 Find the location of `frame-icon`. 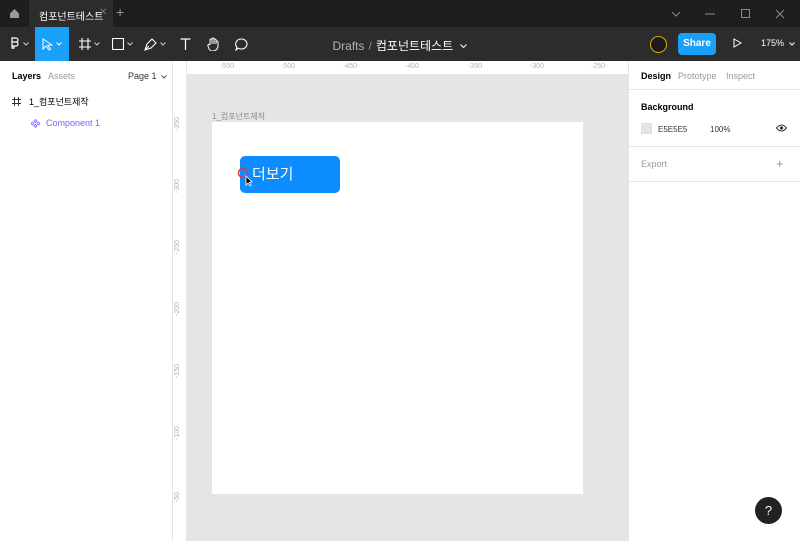

frame-icon is located at coordinates (16, 101).